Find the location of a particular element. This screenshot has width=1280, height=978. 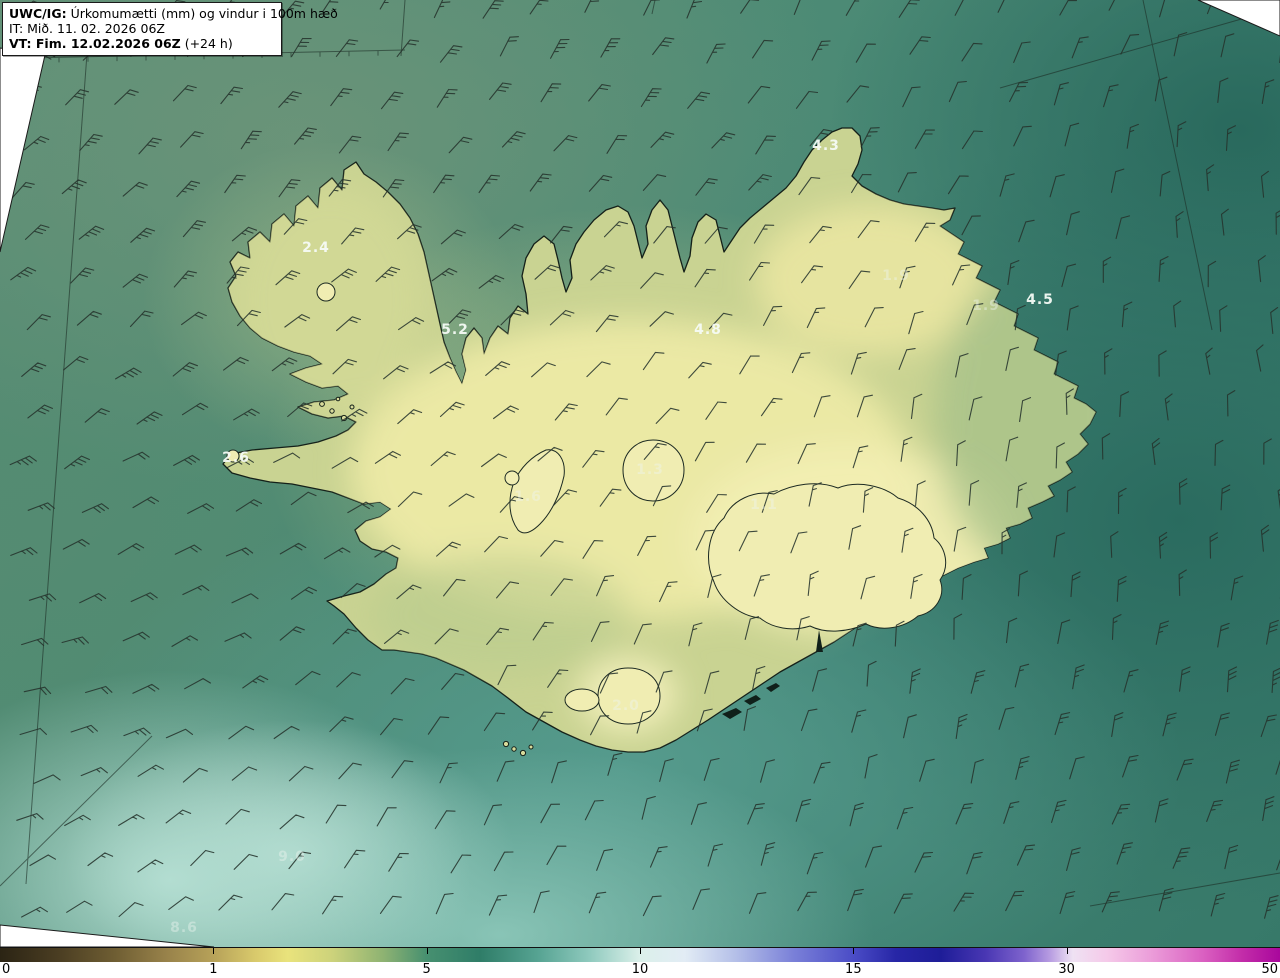

colorbar-tick-label: 10 is located at coordinates (640, 969).